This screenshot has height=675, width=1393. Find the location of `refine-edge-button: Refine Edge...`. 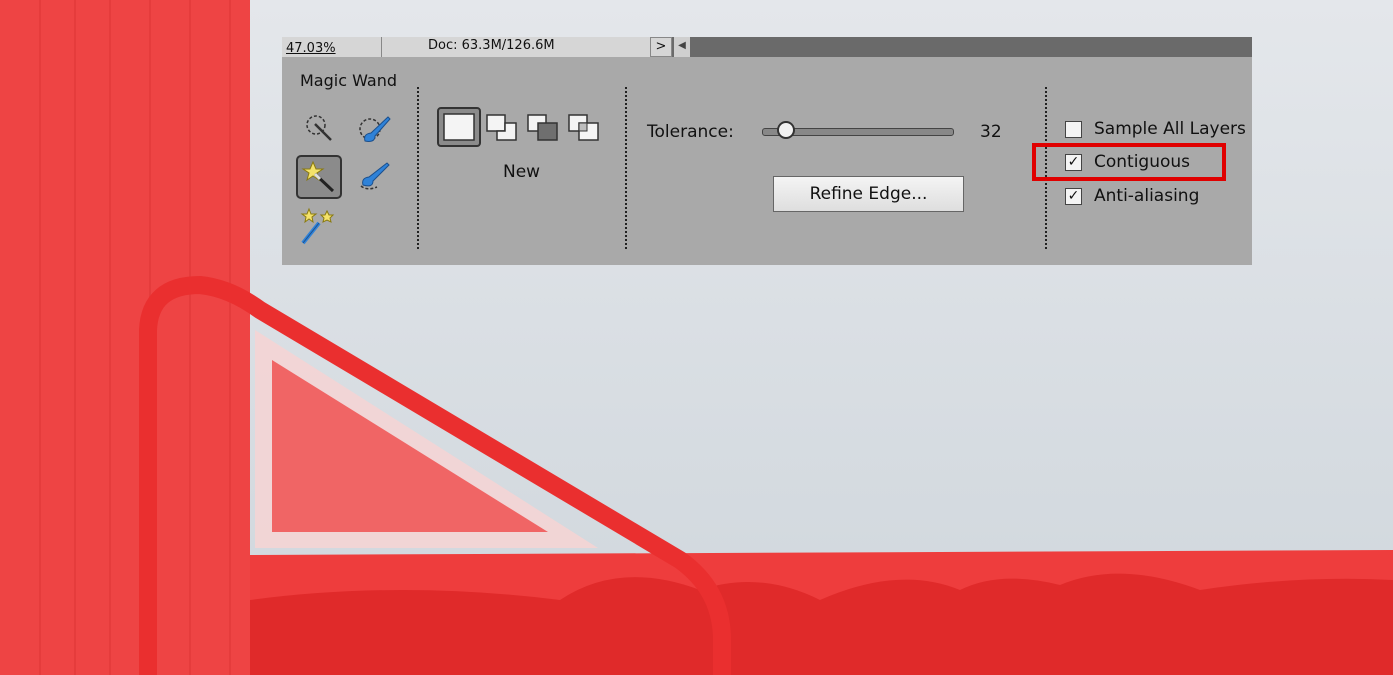

refine-edge-button: Refine Edge... is located at coordinates (868, 194).